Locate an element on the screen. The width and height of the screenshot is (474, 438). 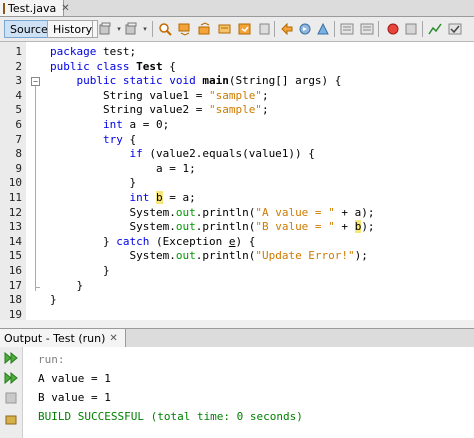
dropdown-arrow-icon: ▾ is located at coordinates (145, 29).